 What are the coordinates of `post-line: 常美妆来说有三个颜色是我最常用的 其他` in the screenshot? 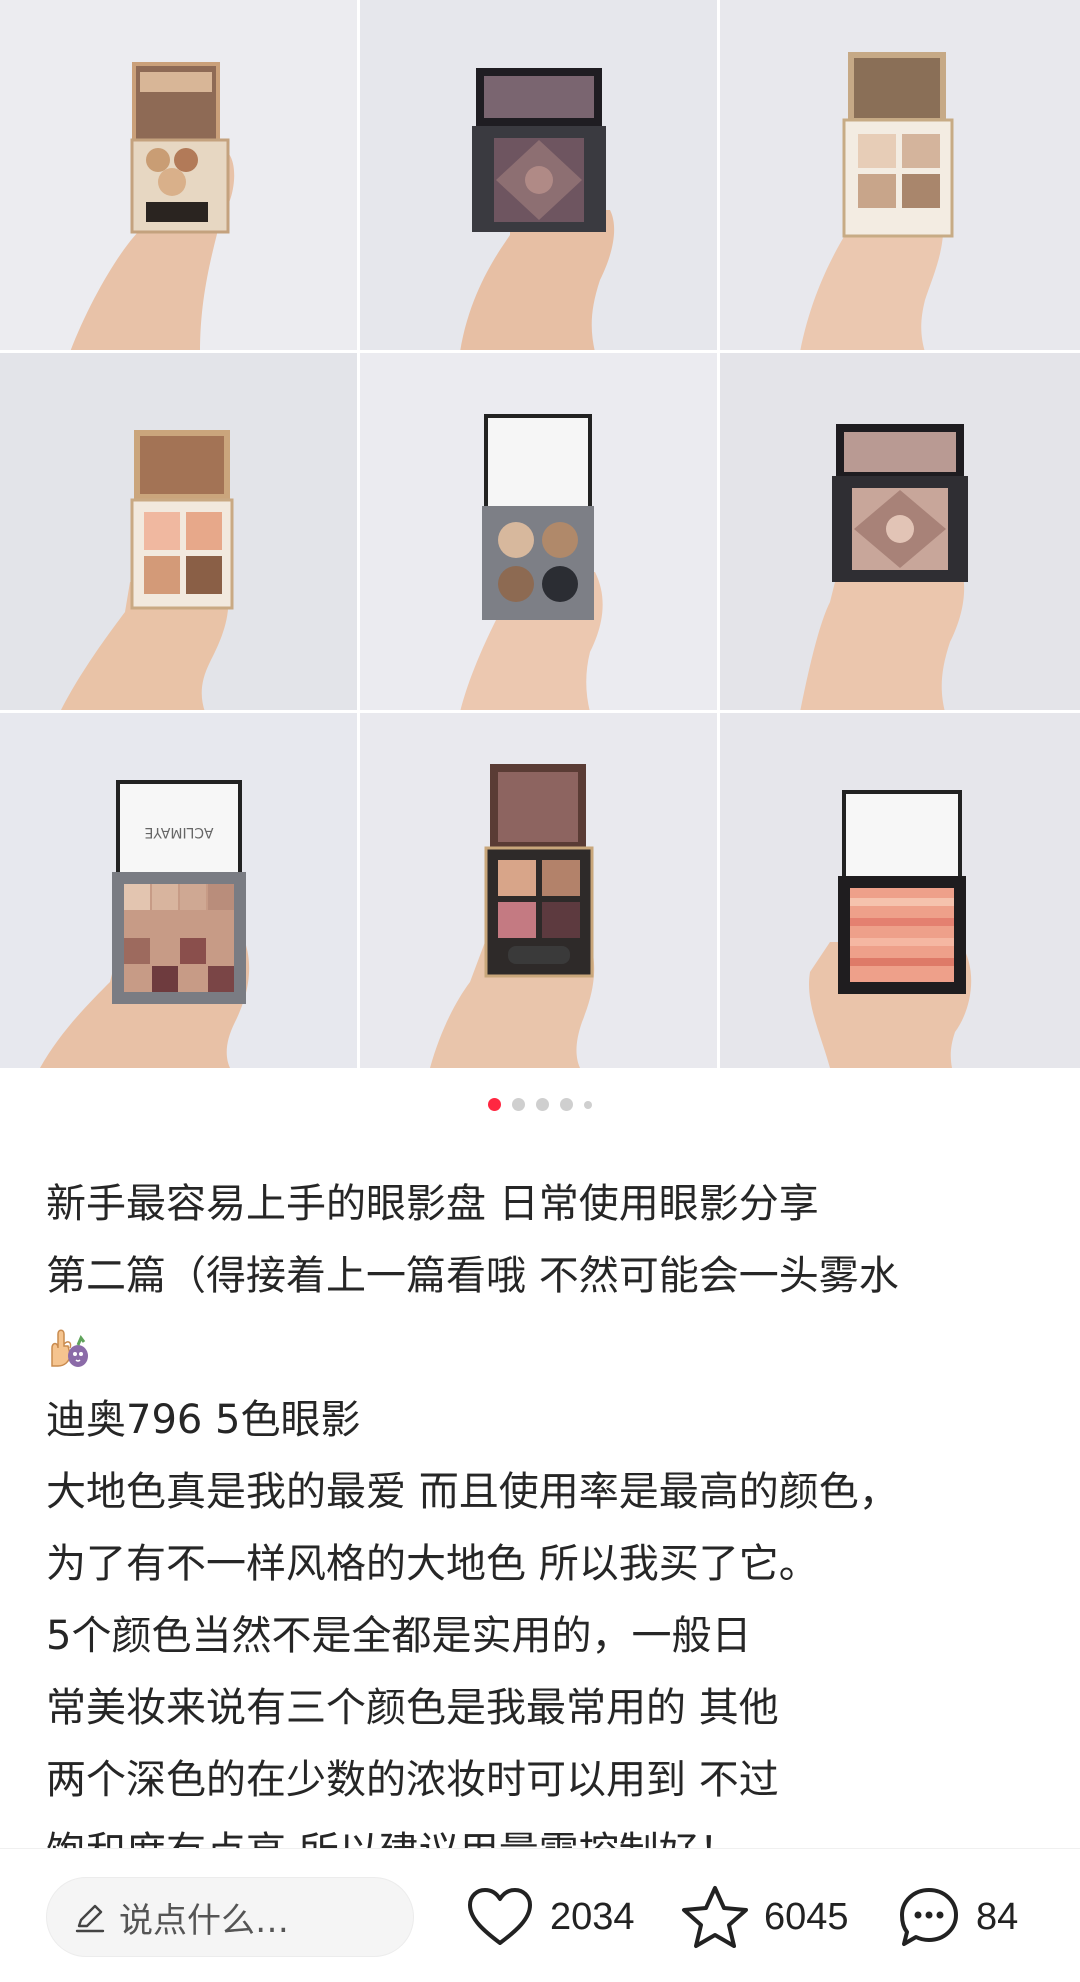 It's located at (412, 1708).